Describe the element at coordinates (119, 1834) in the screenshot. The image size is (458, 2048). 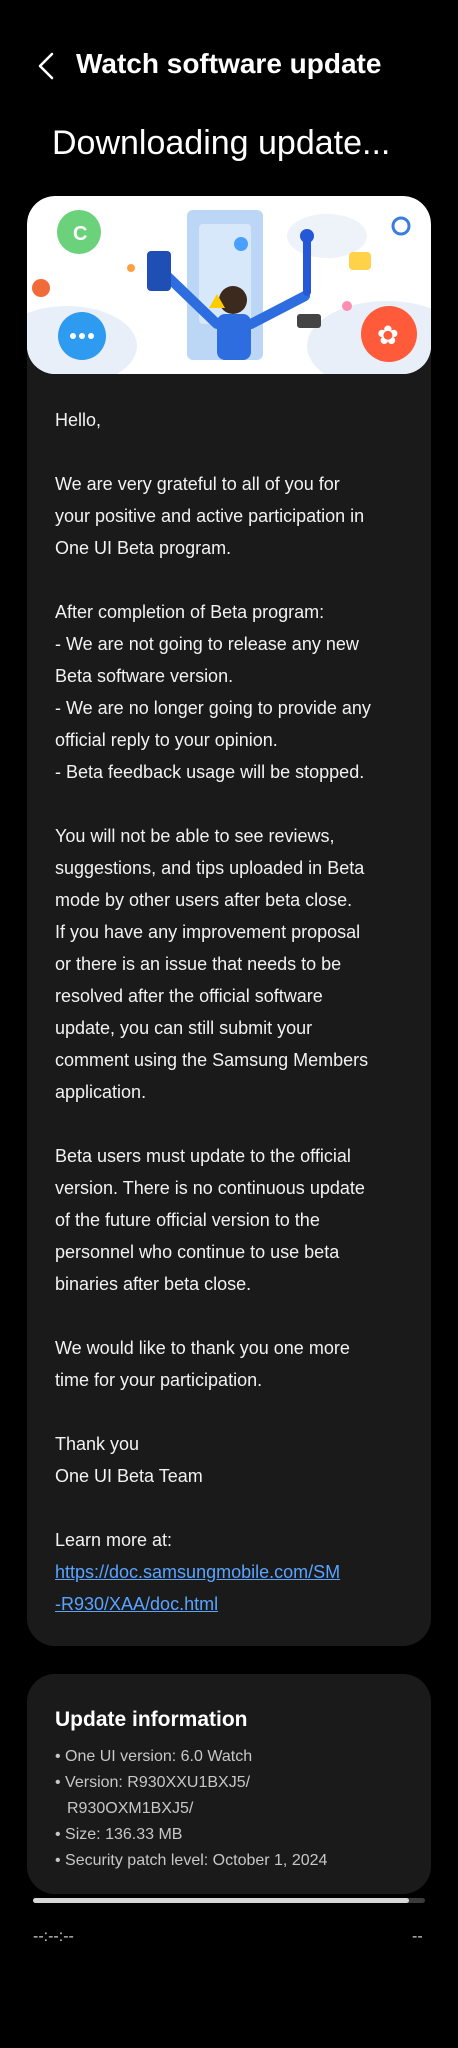
I see `info-row-size: • Size: 136.33 MB` at that location.